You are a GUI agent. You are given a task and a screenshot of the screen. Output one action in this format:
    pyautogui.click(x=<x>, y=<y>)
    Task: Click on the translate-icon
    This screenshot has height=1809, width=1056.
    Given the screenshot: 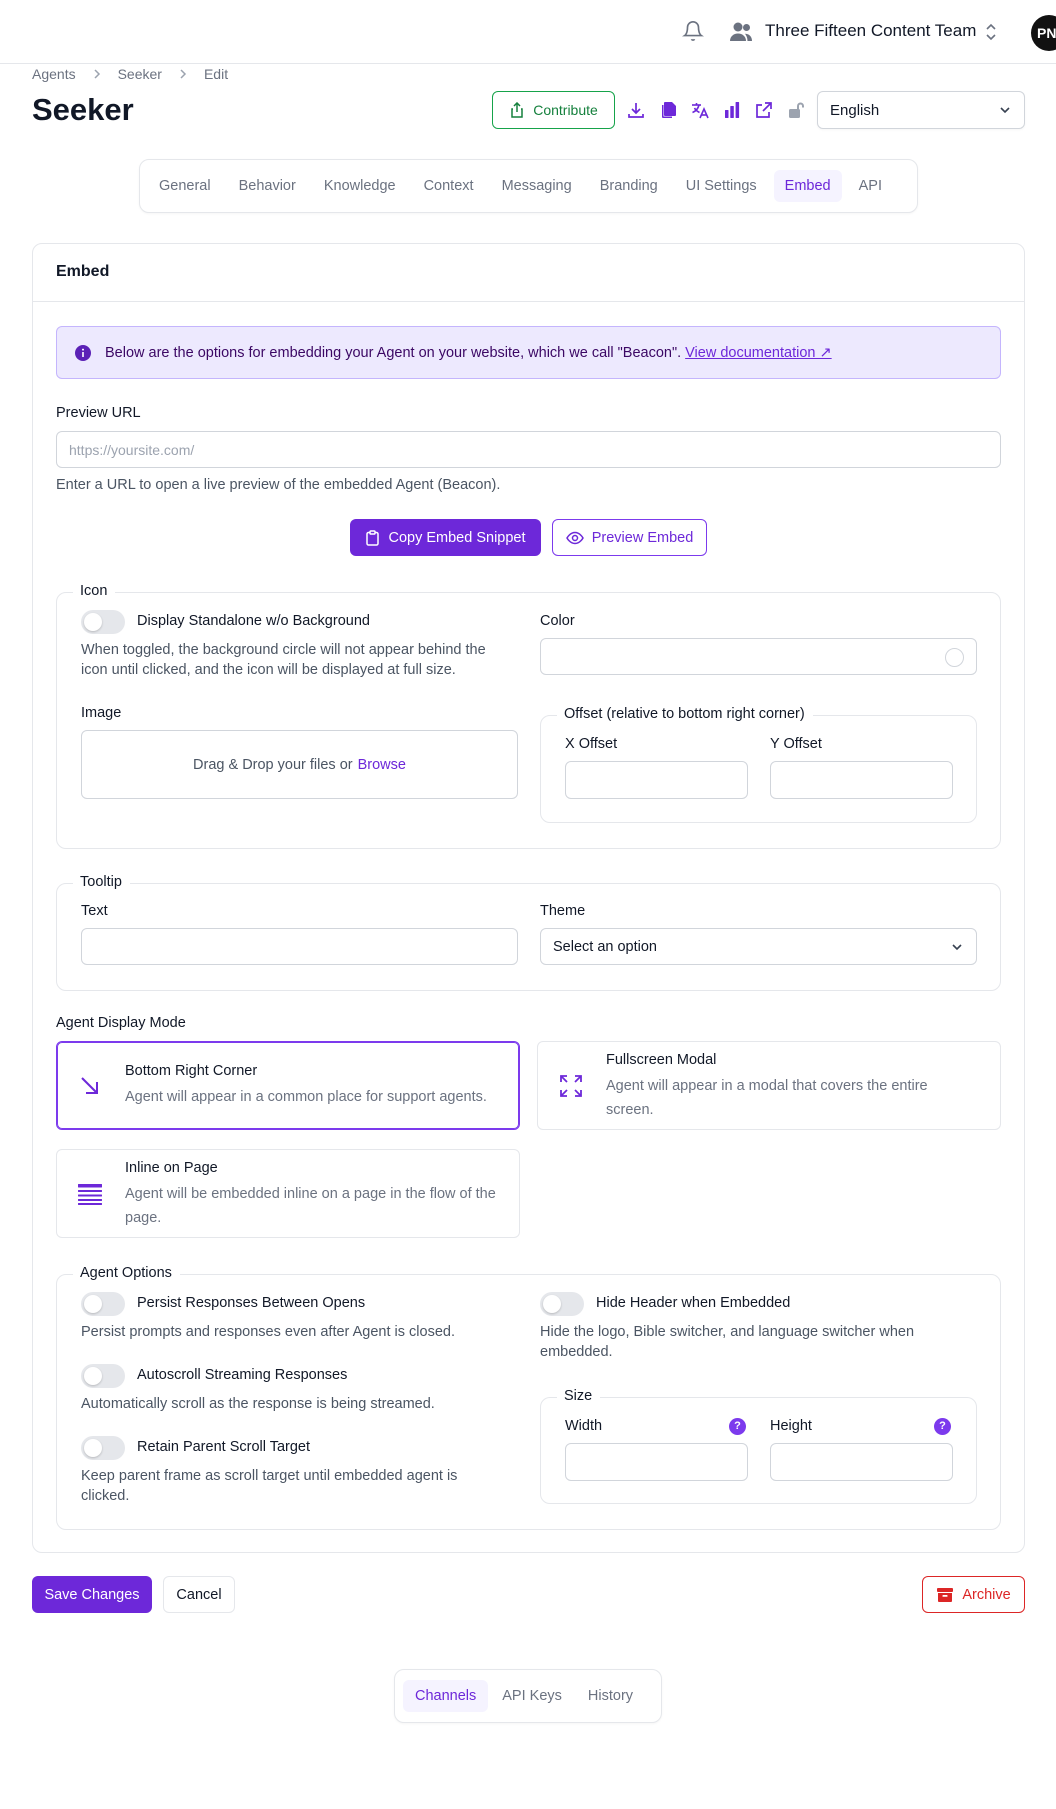 What is the action you would take?
    pyautogui.click(x=700, y=110)
    